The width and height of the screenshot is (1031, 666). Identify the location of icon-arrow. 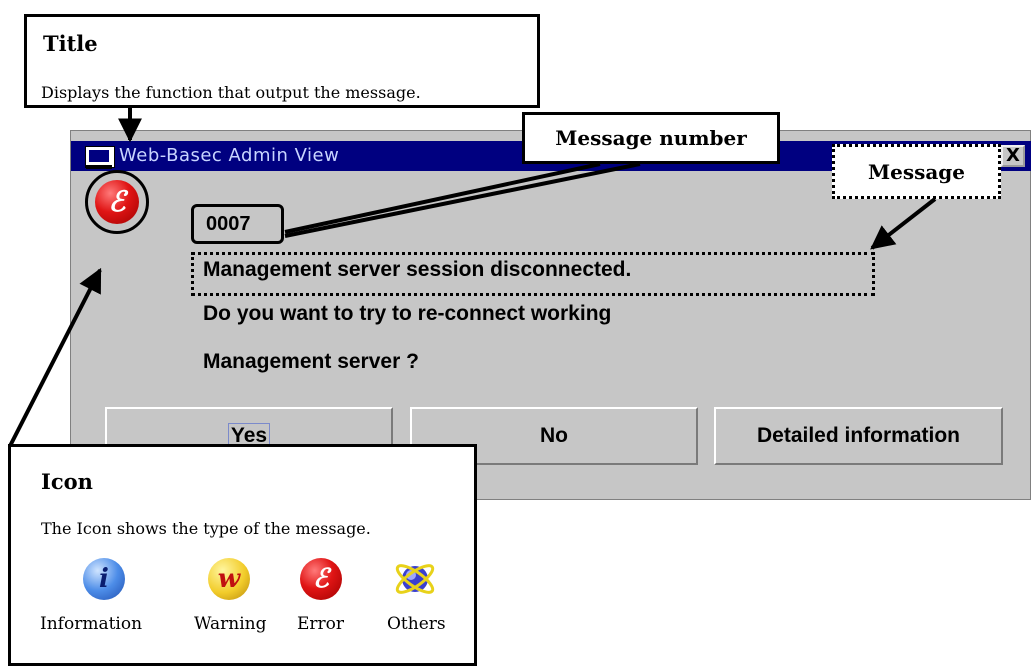
(55, 357).